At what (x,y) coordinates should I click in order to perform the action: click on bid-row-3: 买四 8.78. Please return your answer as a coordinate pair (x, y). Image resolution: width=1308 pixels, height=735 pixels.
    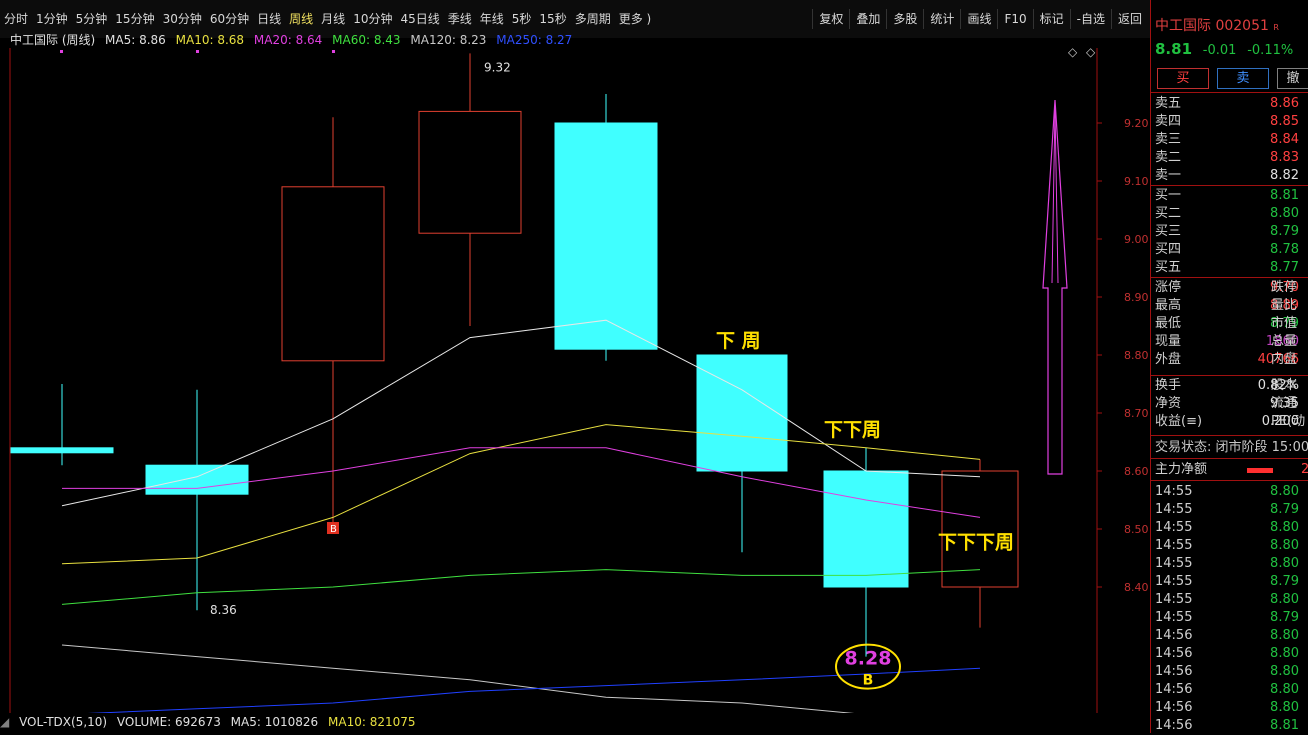
    Looking at the image, I should click on (1230, 250).